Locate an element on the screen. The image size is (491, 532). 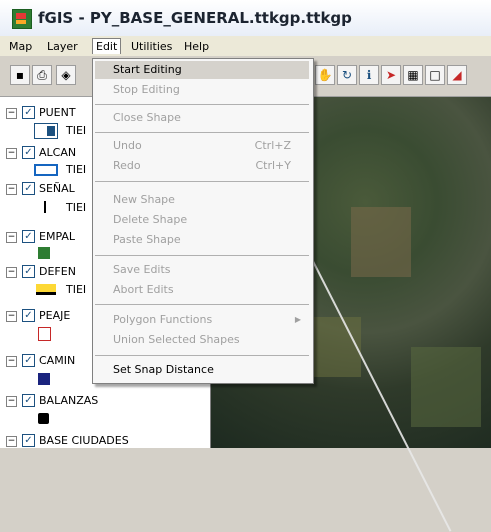
menu-item-start-editing: Start Editing is located at coordinates (202, 70).